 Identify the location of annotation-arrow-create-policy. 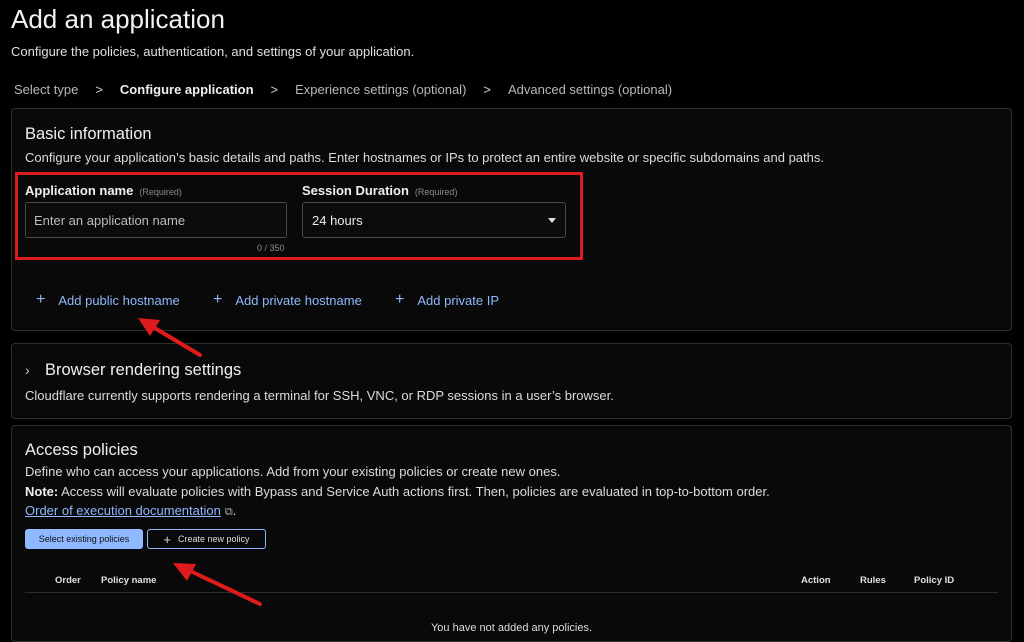
(217, 584).